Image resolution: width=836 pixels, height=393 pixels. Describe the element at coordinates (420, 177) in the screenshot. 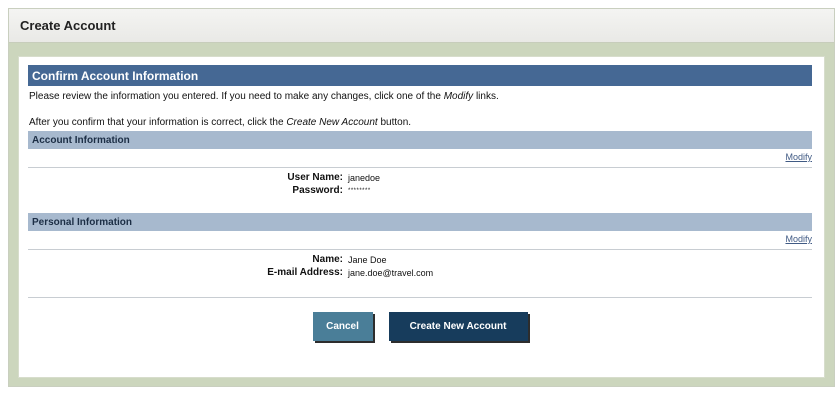

I see `field-row-username: User Name: janedoe` at that location.